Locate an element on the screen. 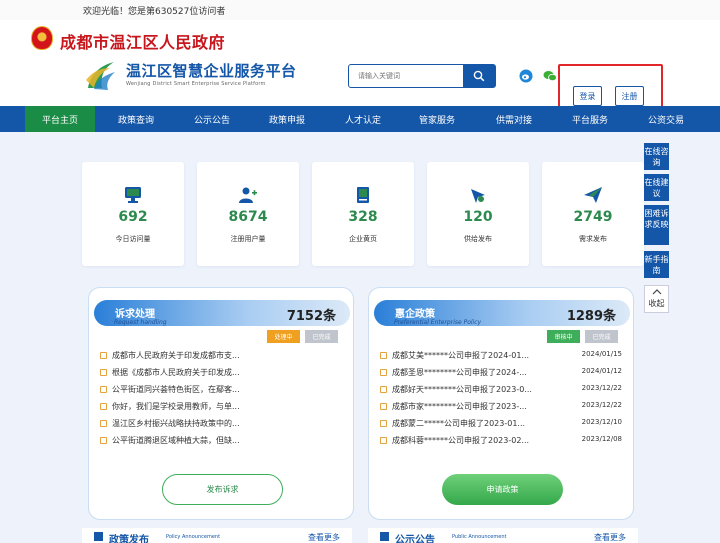  tab-processing: 处理中 is located at coordinates (283, 336).